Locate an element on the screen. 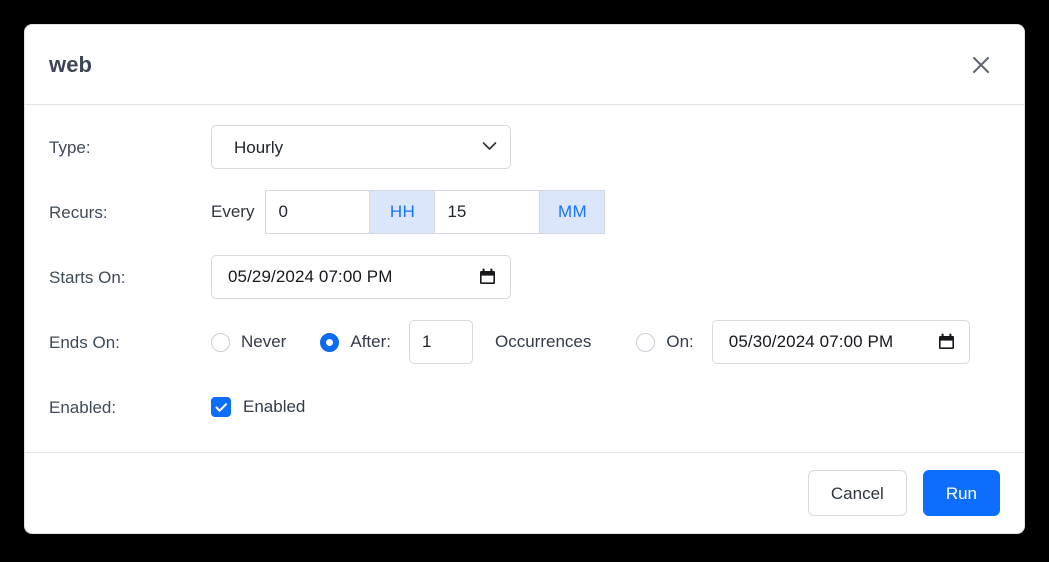 This screenshot has height=562, width=1049. dialog-title: web is located at coordinates (71, 64).